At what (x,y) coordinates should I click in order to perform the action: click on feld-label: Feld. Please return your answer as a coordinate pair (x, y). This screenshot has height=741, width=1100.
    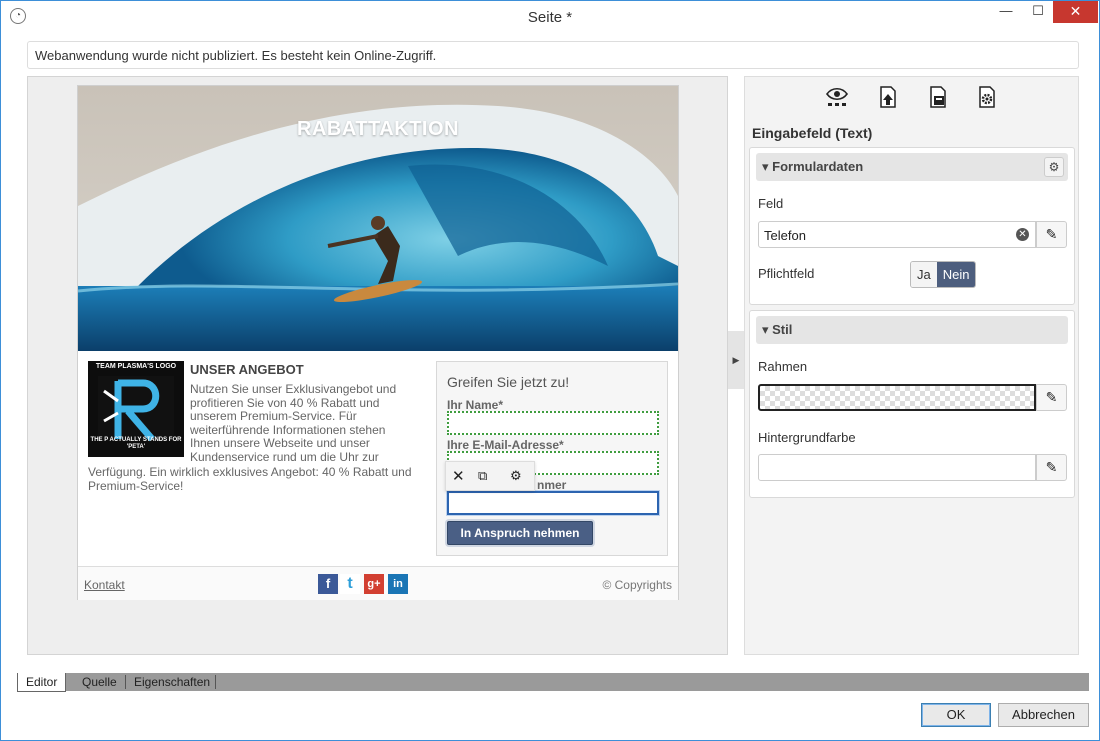
    Looking at the image, I should click on (771, 203).